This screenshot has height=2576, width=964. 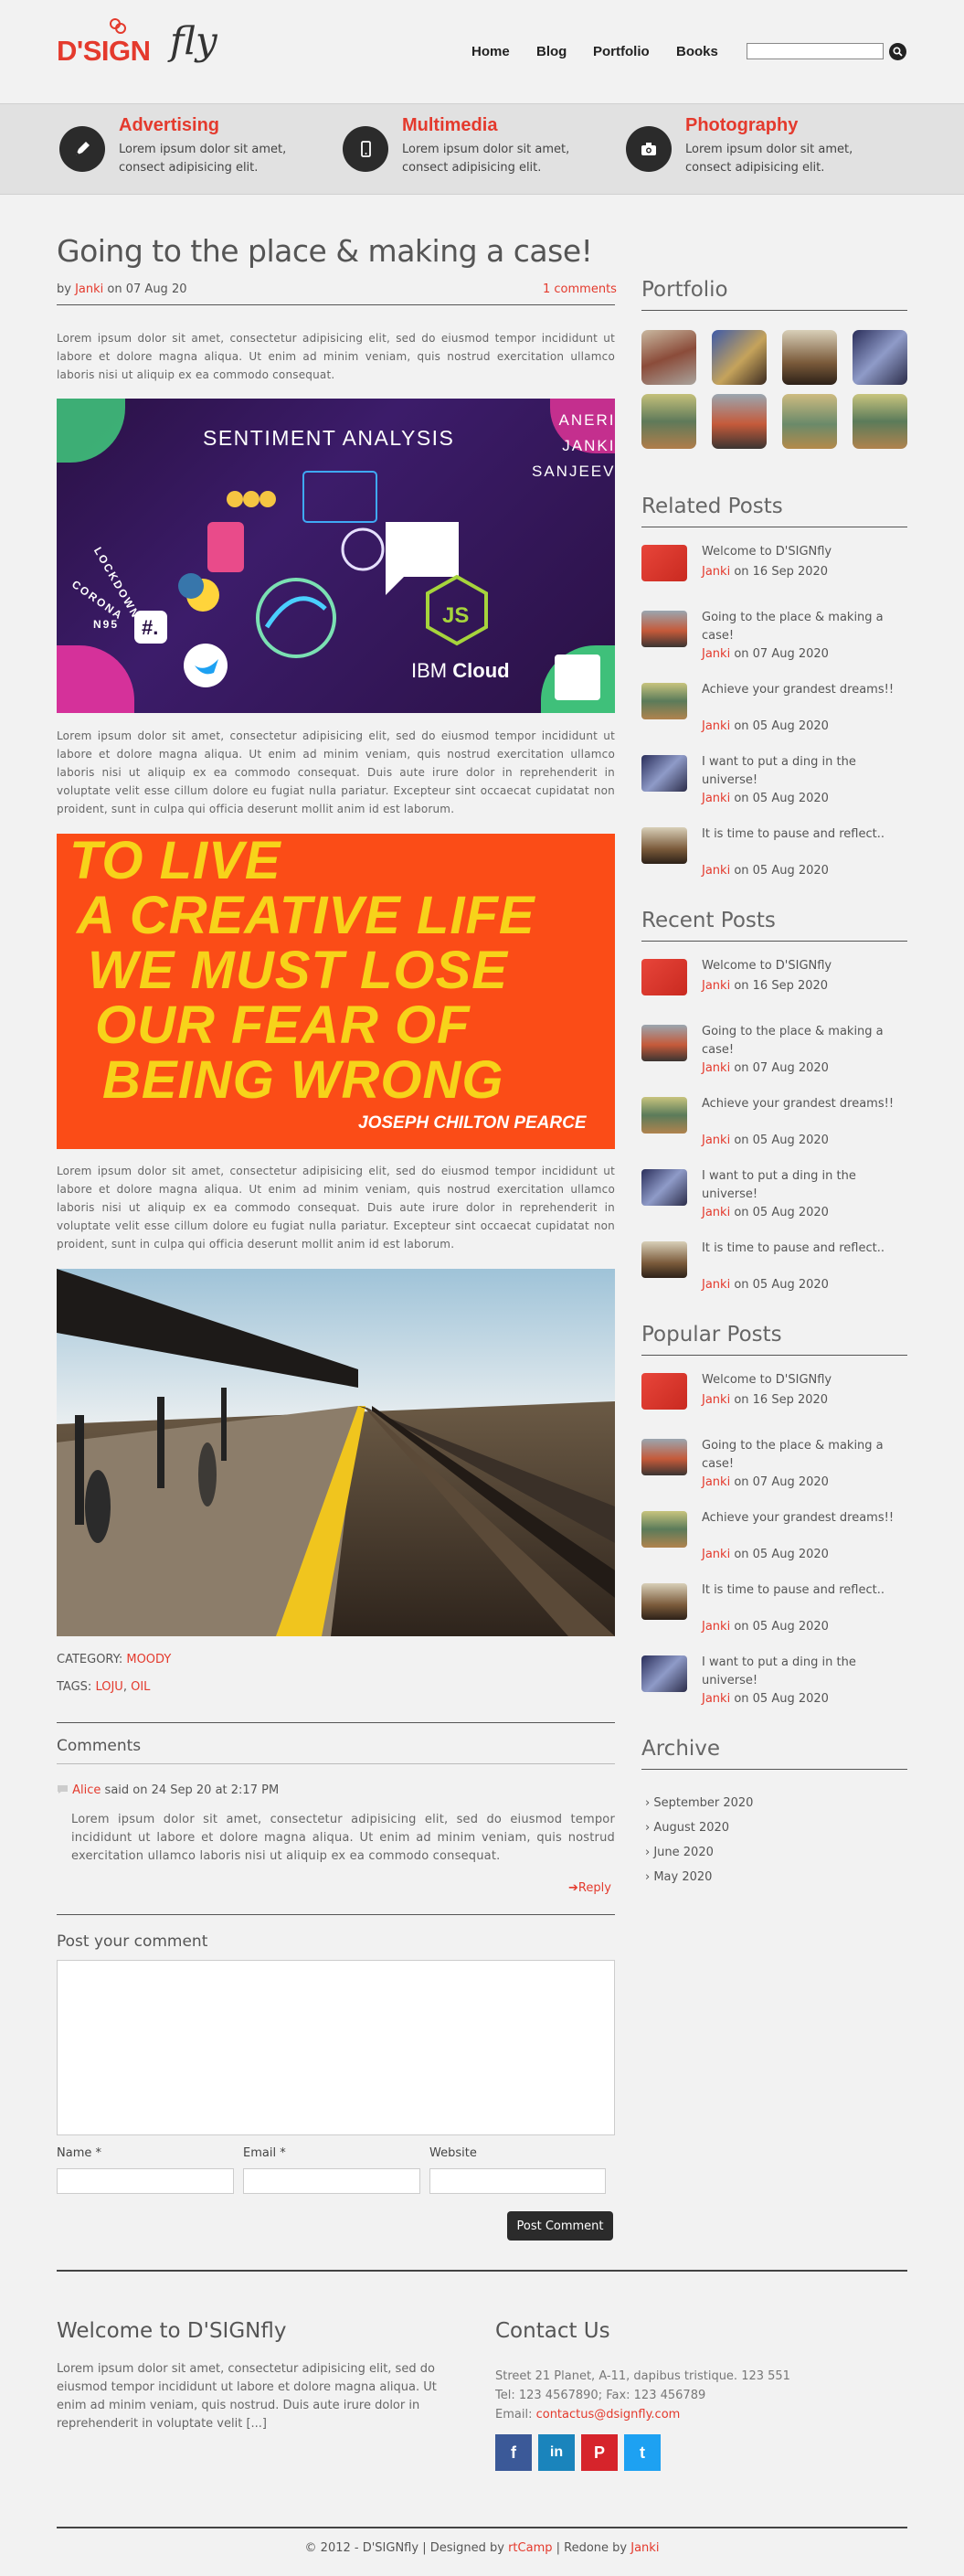 I want to click on post-comment-button: Post Comment, so click(x=560, y=2226).